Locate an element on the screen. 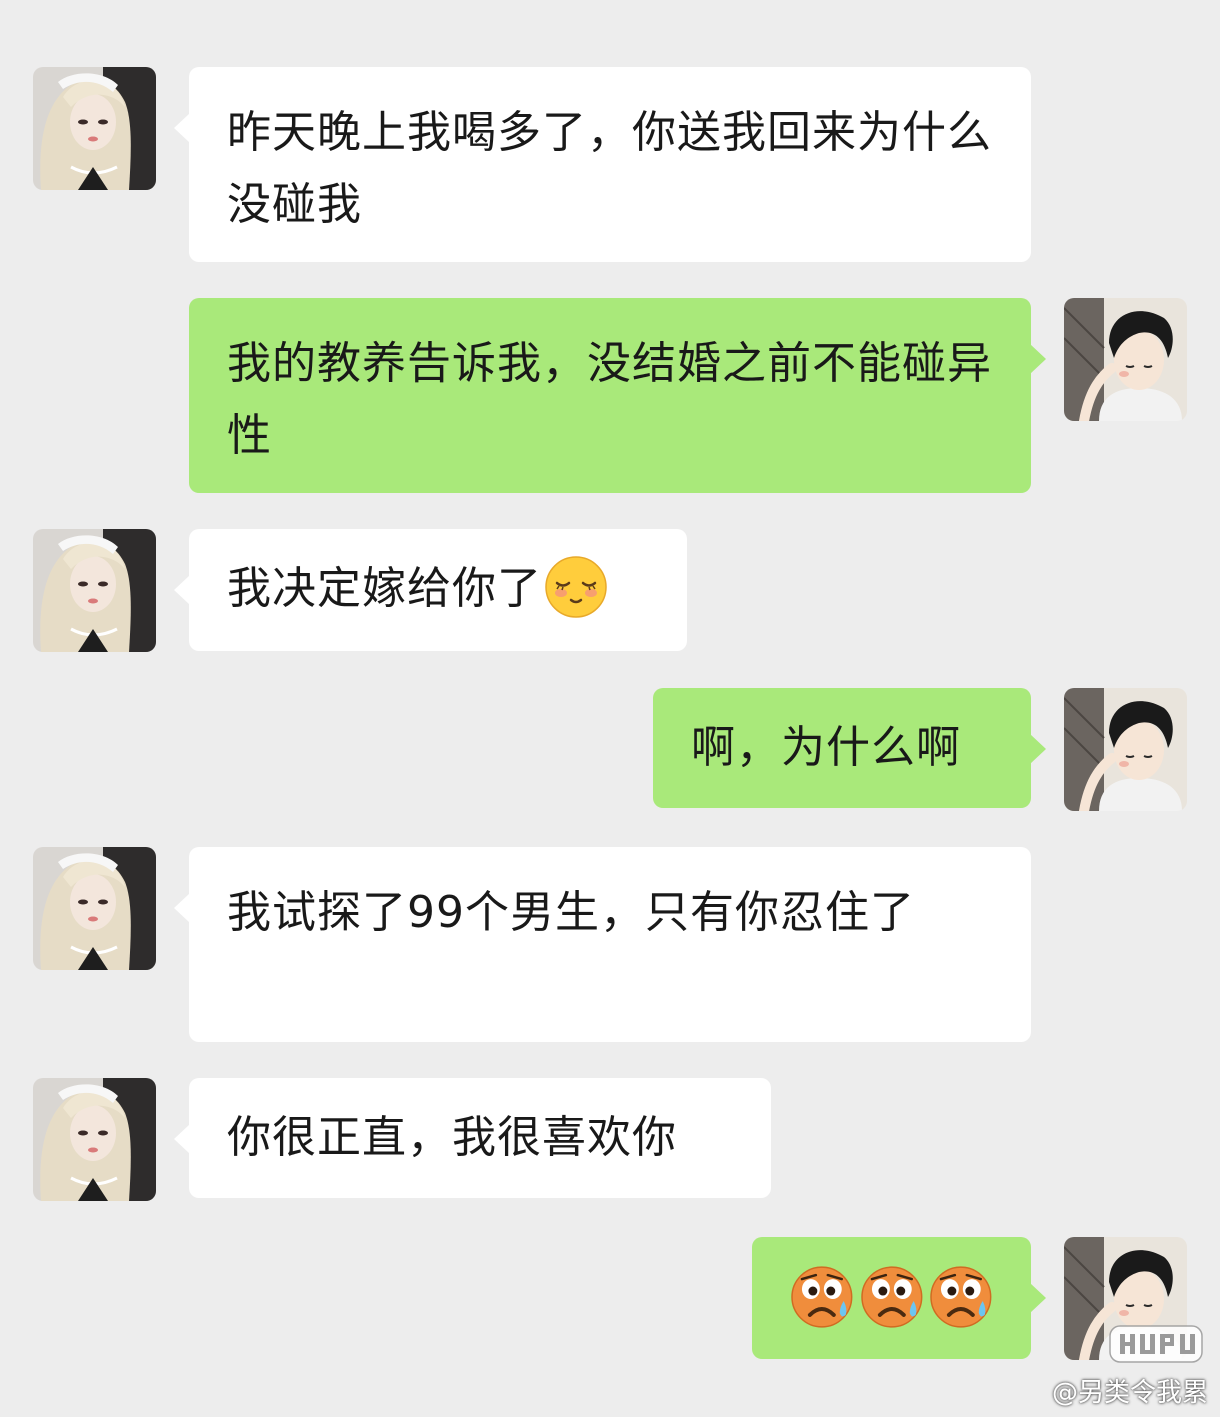 The image size is (1220, 1417). message-bubble-incoming: 昨天晚上我喝多了，你送我回来为什么没碰我 is located at coordinates (602, 164).